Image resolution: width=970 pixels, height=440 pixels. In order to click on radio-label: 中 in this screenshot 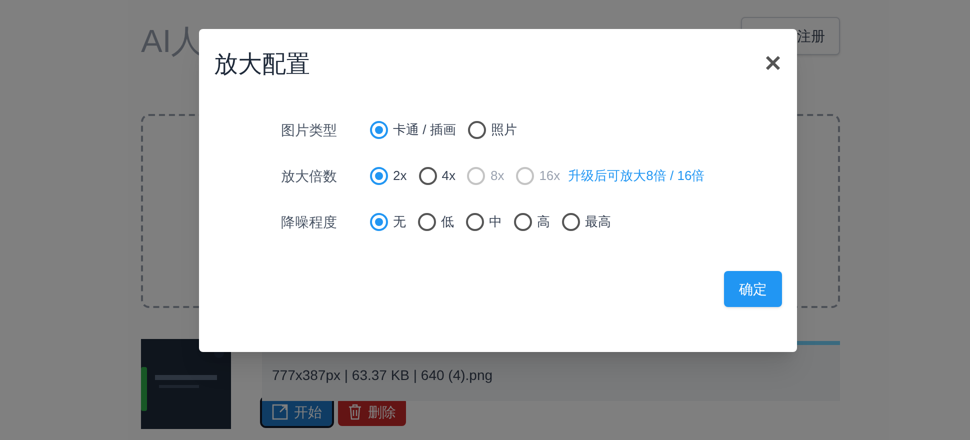, I will do `click(495, 222)`.